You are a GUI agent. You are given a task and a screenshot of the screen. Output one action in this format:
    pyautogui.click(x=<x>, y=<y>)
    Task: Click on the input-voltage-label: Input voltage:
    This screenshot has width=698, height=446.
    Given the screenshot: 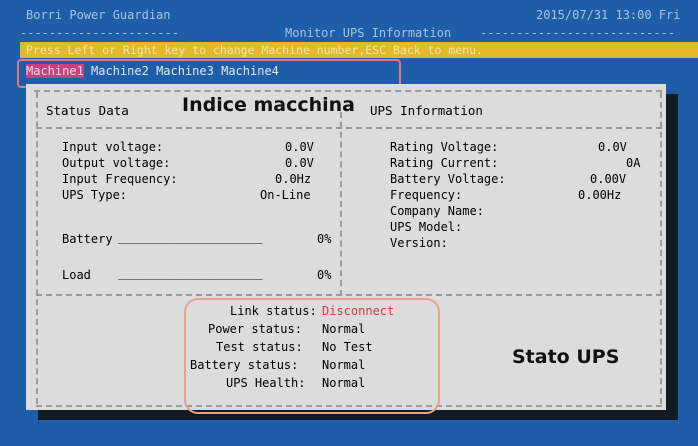 What is the action you would take?
    pyautogui.click(x=113, y=147)
    